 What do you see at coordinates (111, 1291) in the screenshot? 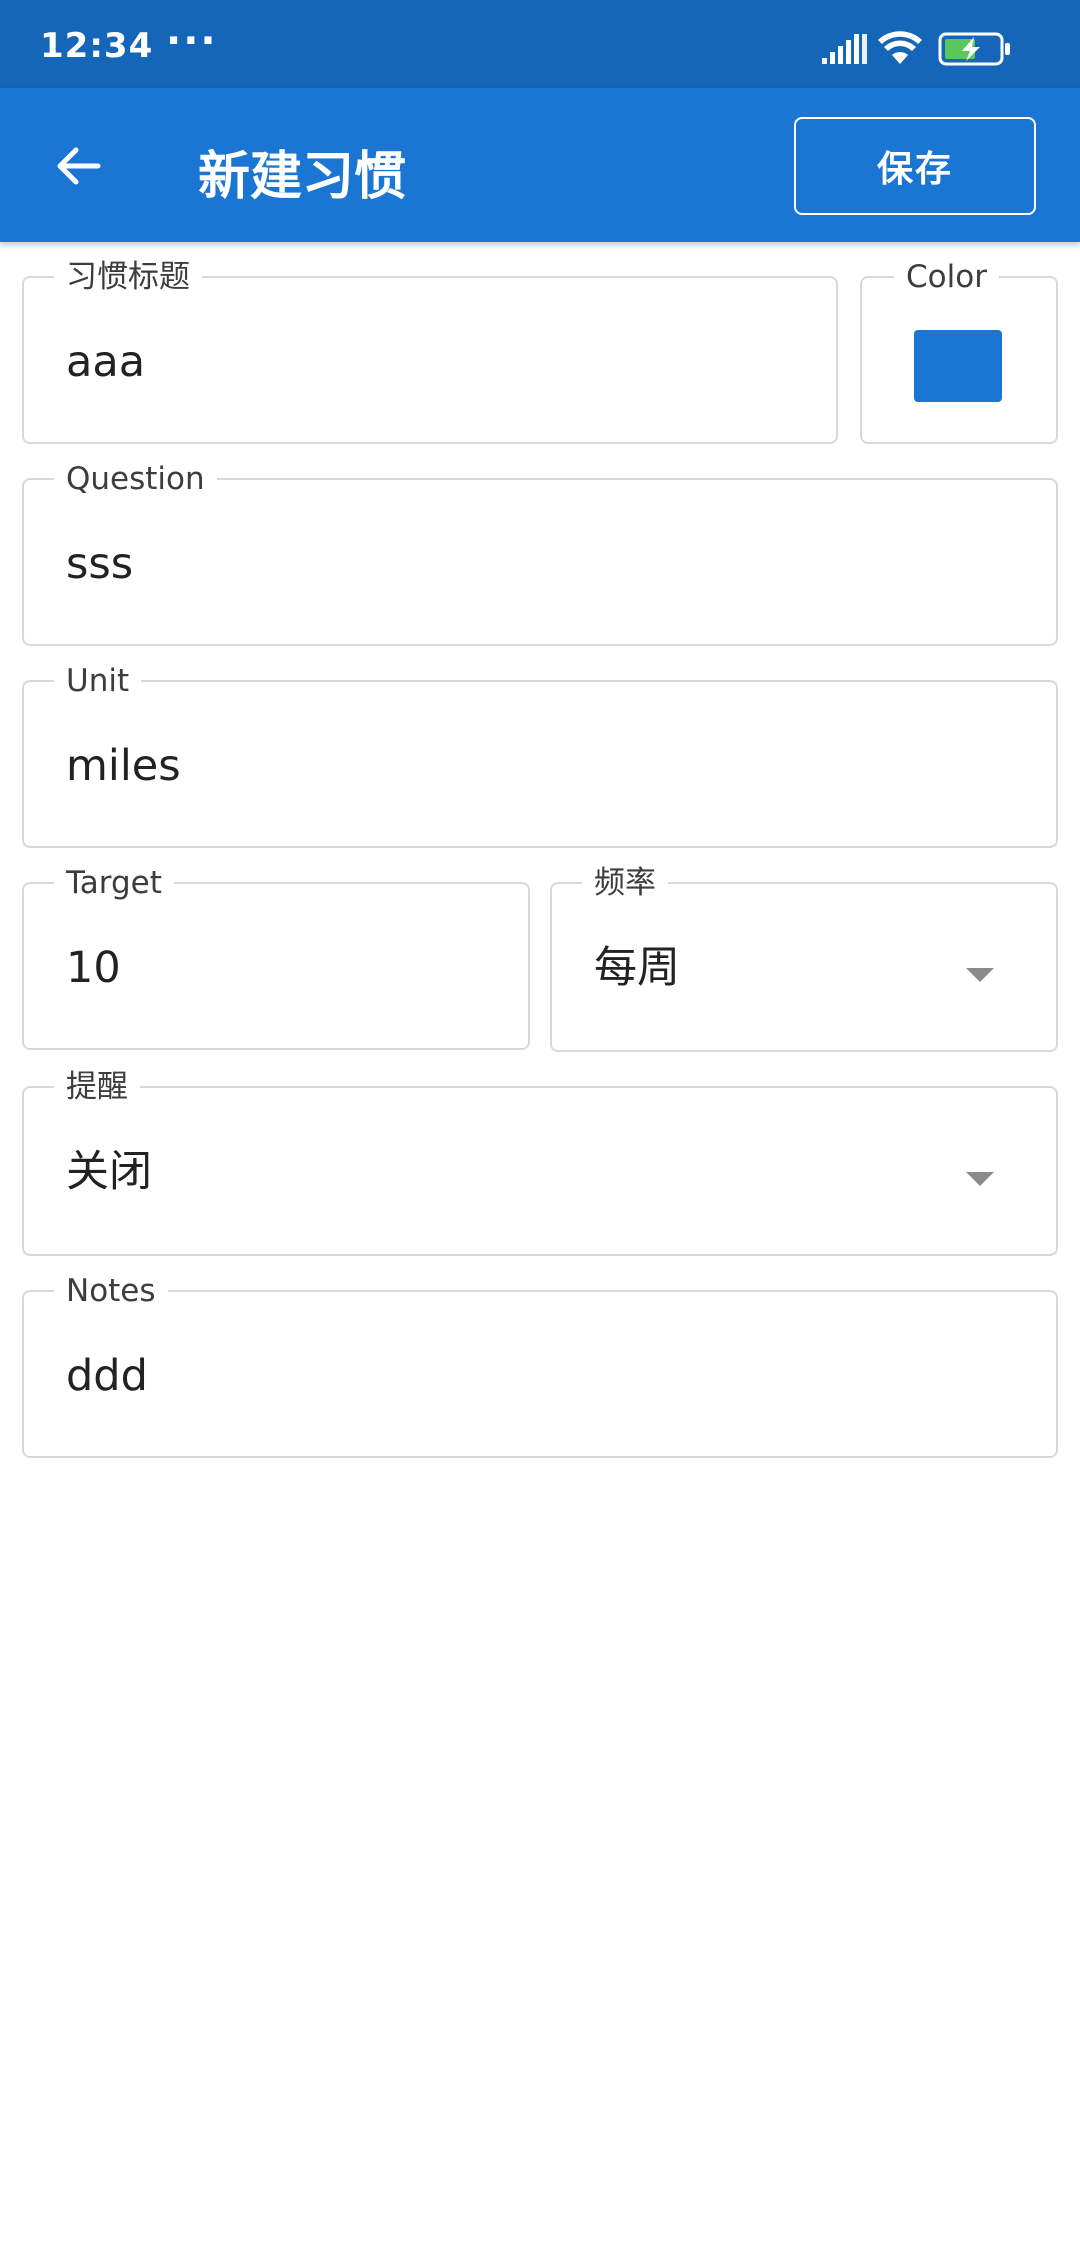
I see `notes-label: Notes` at bounding box center [111, 1291].